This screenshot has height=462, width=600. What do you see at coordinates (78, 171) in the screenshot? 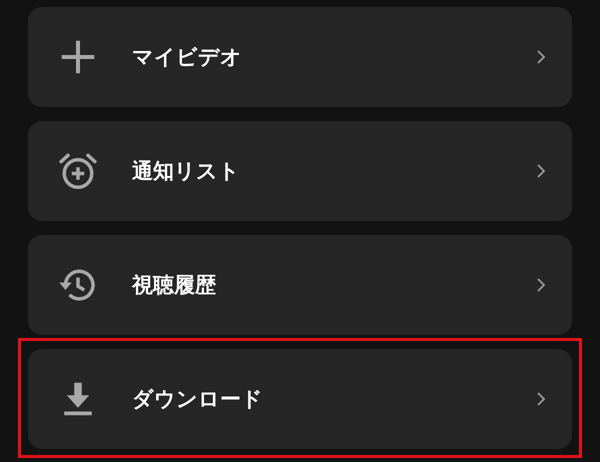
I see `alarm-clock-icon` at bounding box center [78, 171].